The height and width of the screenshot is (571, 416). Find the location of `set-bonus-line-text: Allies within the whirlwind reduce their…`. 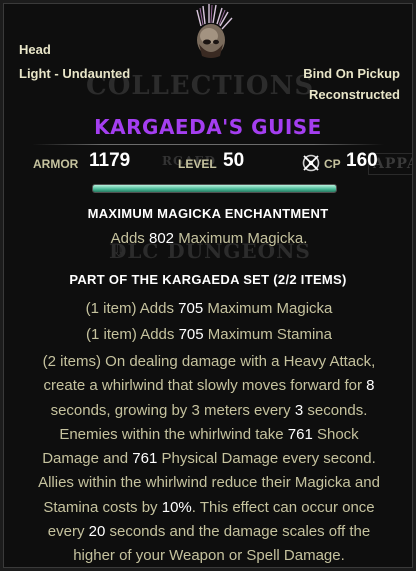

set-bonus-line-text: Allies within the whirlwind reduce their… is located at coordinates (209, 483).